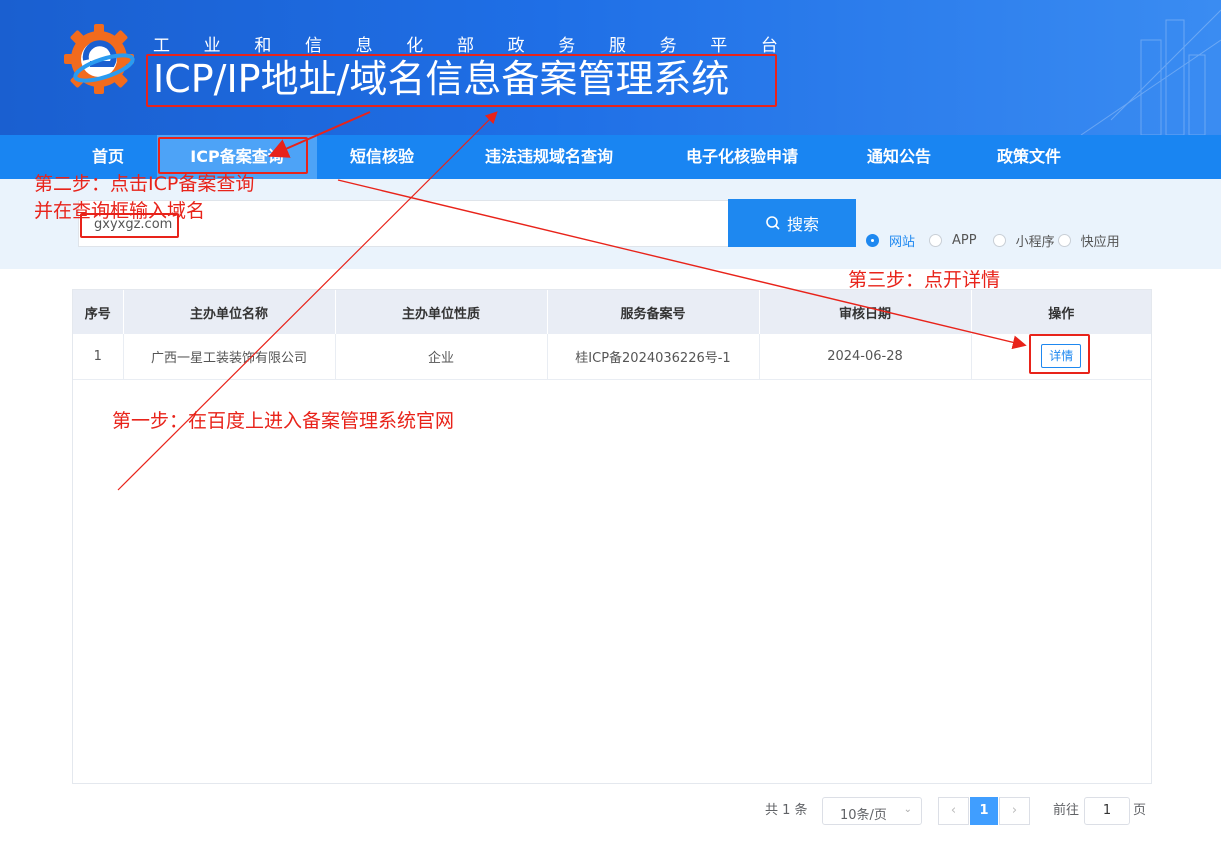 This screenshot has height=854, width=1221. I want to click on nav-item-illegal-domain-query: 违法违规域名查询, so click(549, 157).